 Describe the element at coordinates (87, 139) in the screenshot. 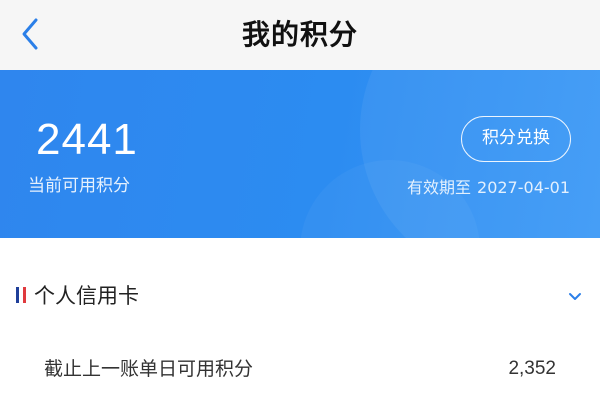

I see `available-points-value: 2441` at that location.